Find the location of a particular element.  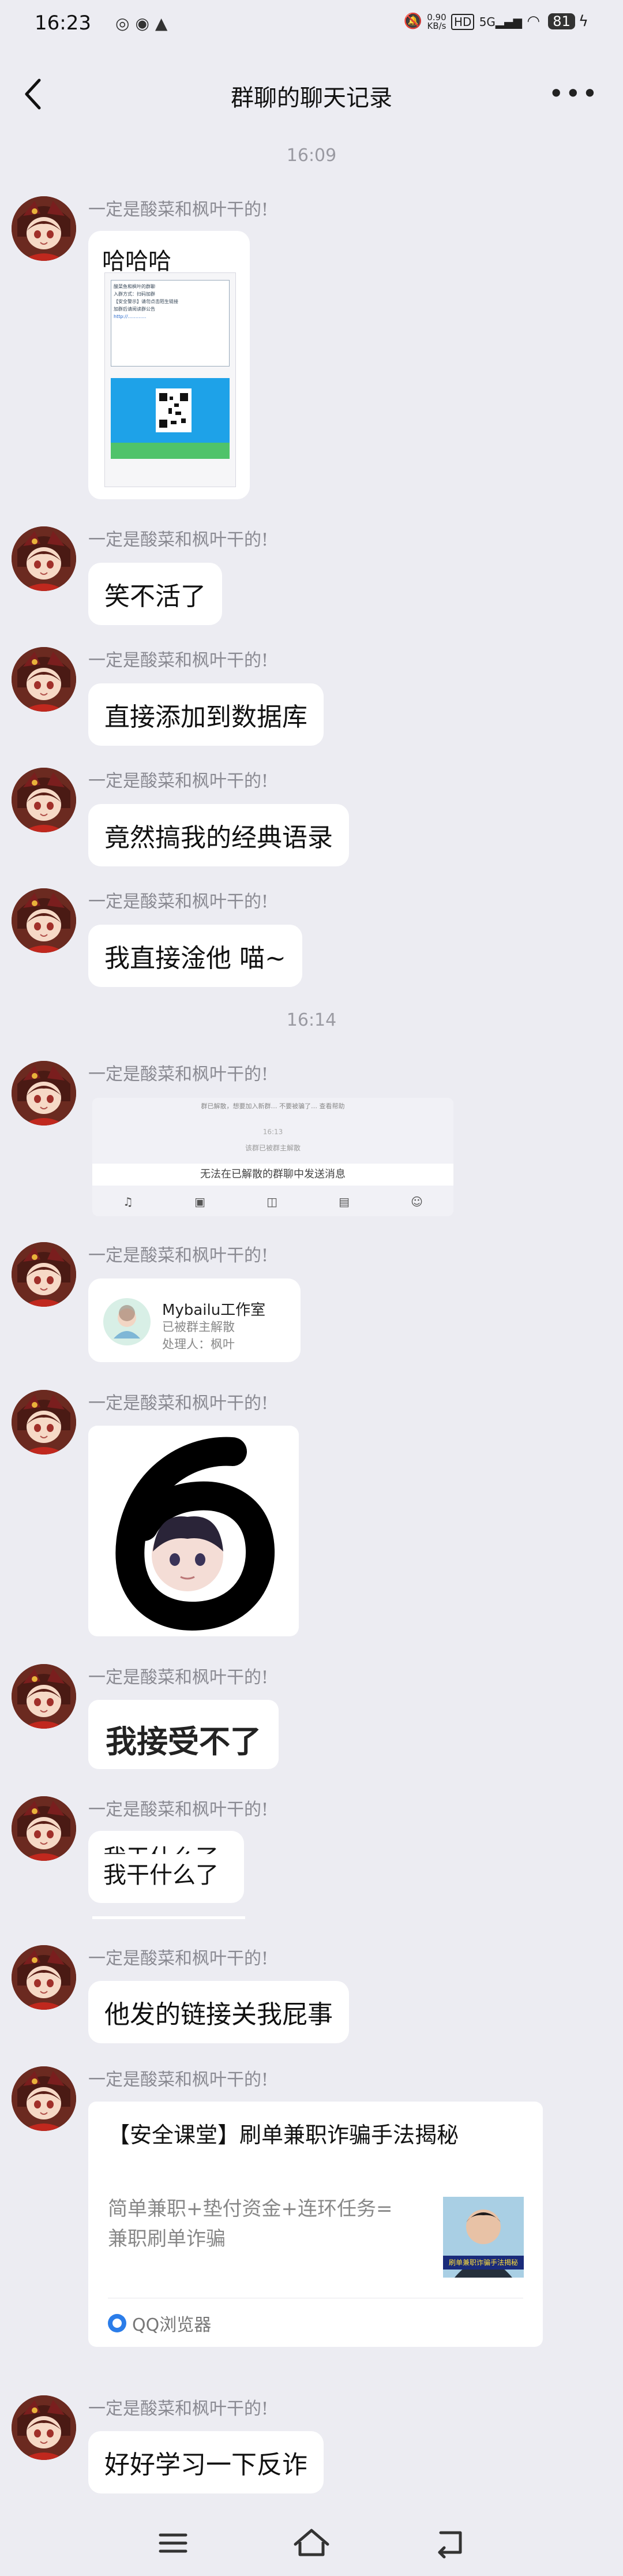

title-bar: 群聊的聊天记录 ••• is located at coordinates (311, 95).